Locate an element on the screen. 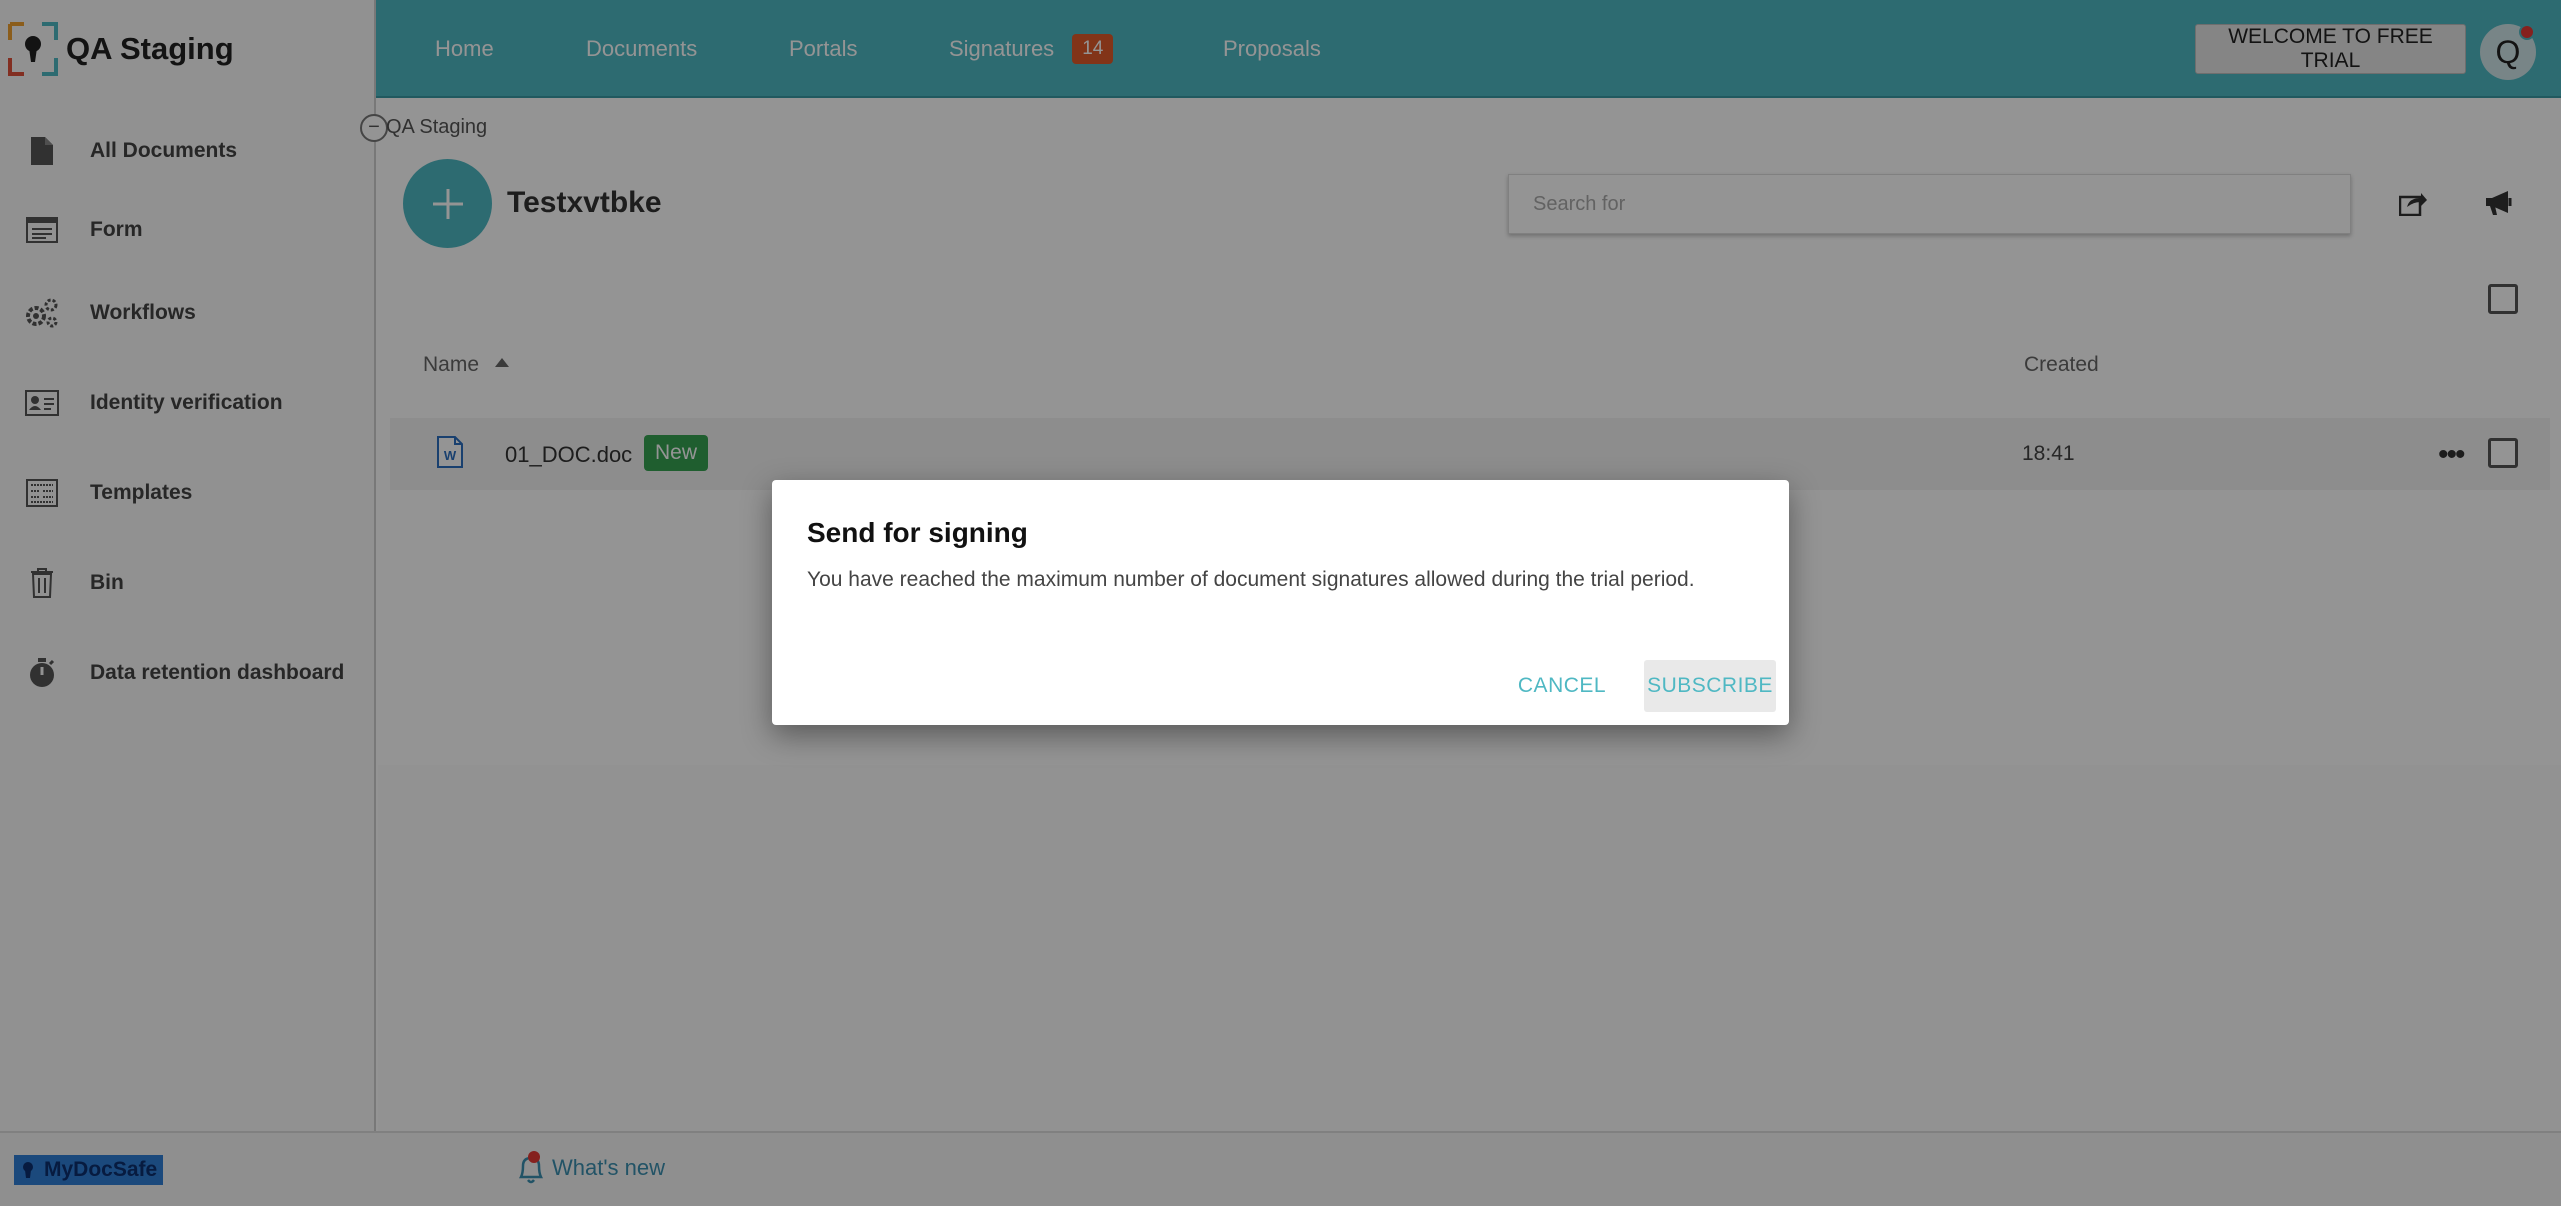 This screenshot has height=1206, width=2561. subscribe-button: SUBSCRIBE is located at coordinates (1710, 686).